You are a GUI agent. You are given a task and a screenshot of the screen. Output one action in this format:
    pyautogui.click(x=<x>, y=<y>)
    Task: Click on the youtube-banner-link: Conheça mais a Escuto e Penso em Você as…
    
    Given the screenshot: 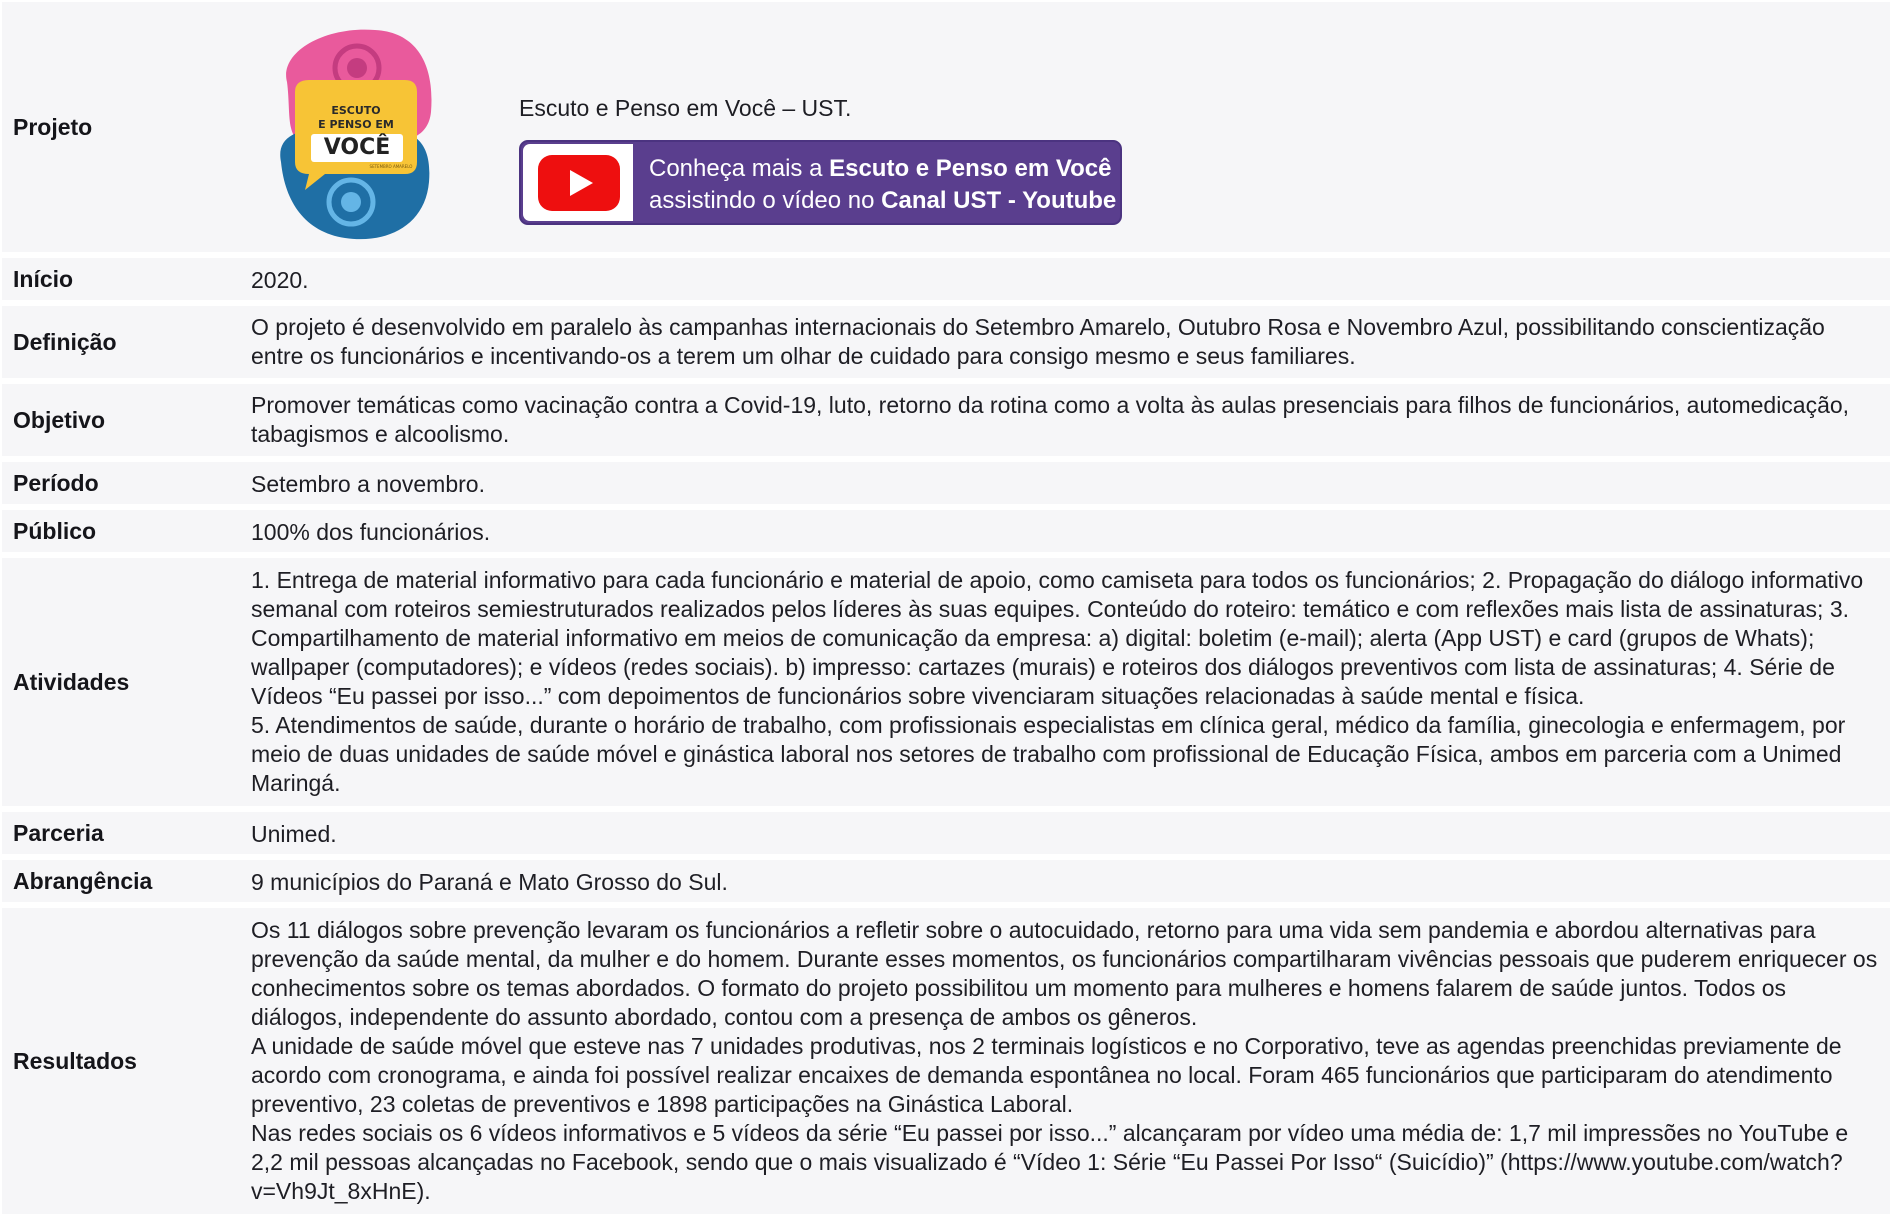 What is the action you would take?
    pyautogui.click(x=820, y=182)
    